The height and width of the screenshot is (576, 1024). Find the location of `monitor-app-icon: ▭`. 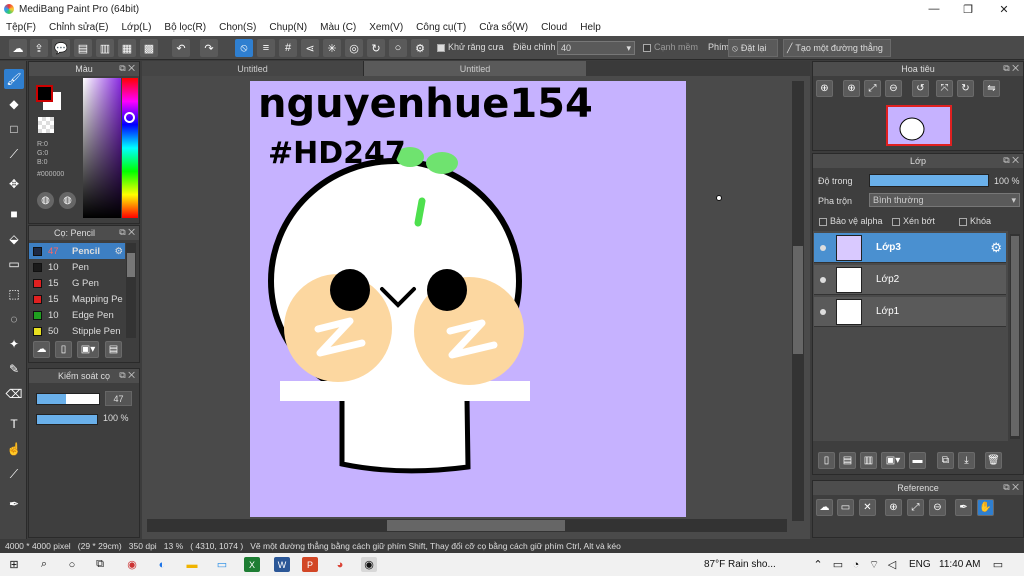

monitor-app-icon: ▭ is located at coordinates (222, 564).